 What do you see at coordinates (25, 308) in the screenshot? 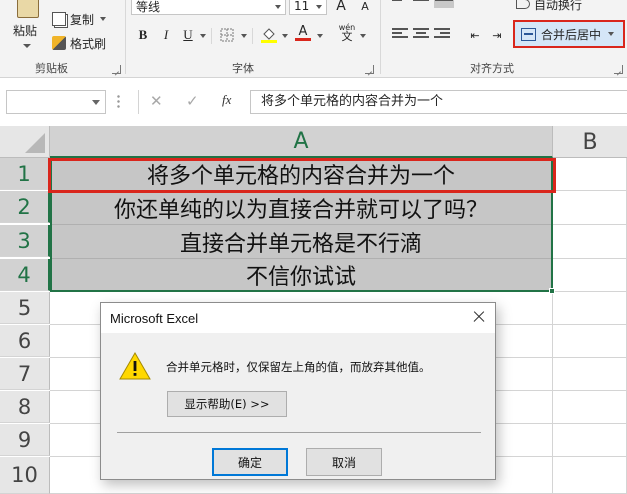
I see `row-header-5: 5` at bounding box center [25, 308].